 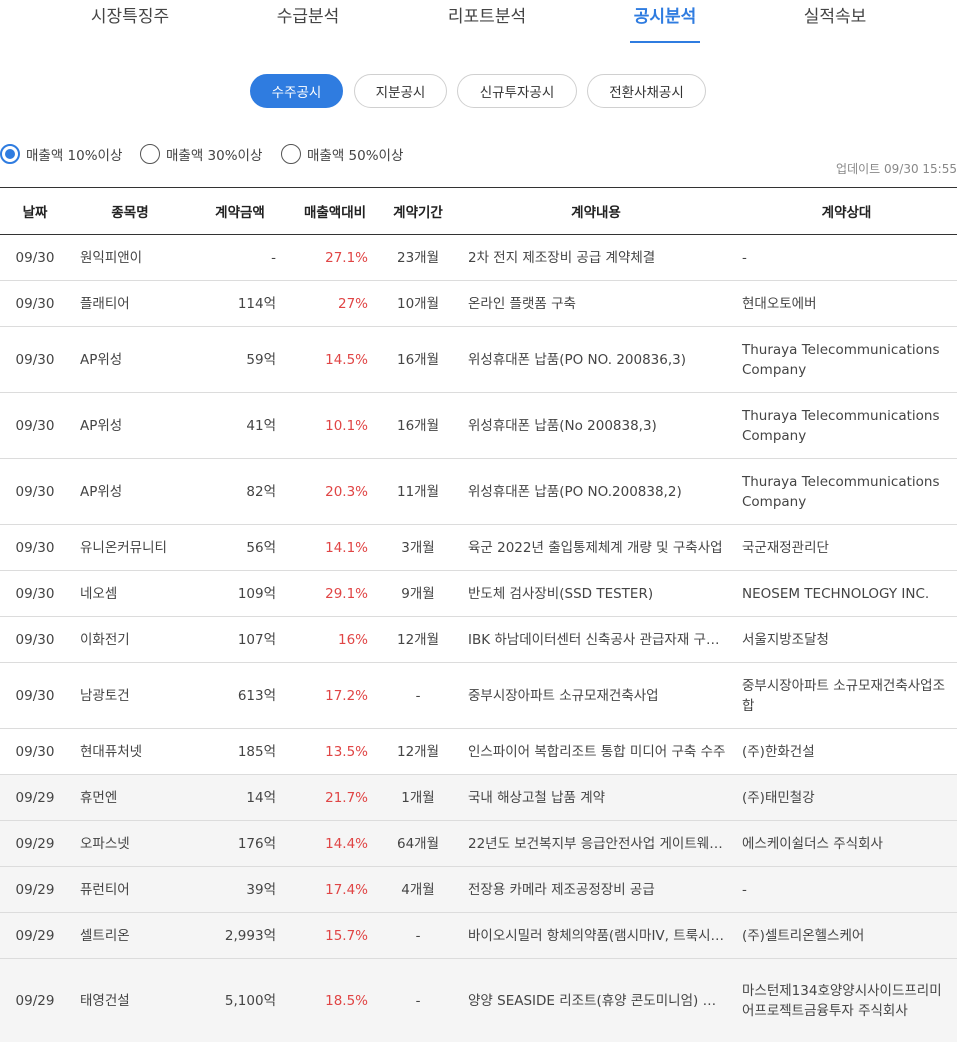 What do you see at coordinates (130, 257) in the screenshot?
I see `stock-name-cell: 원익피앤이` at bounding box center [130, 257].